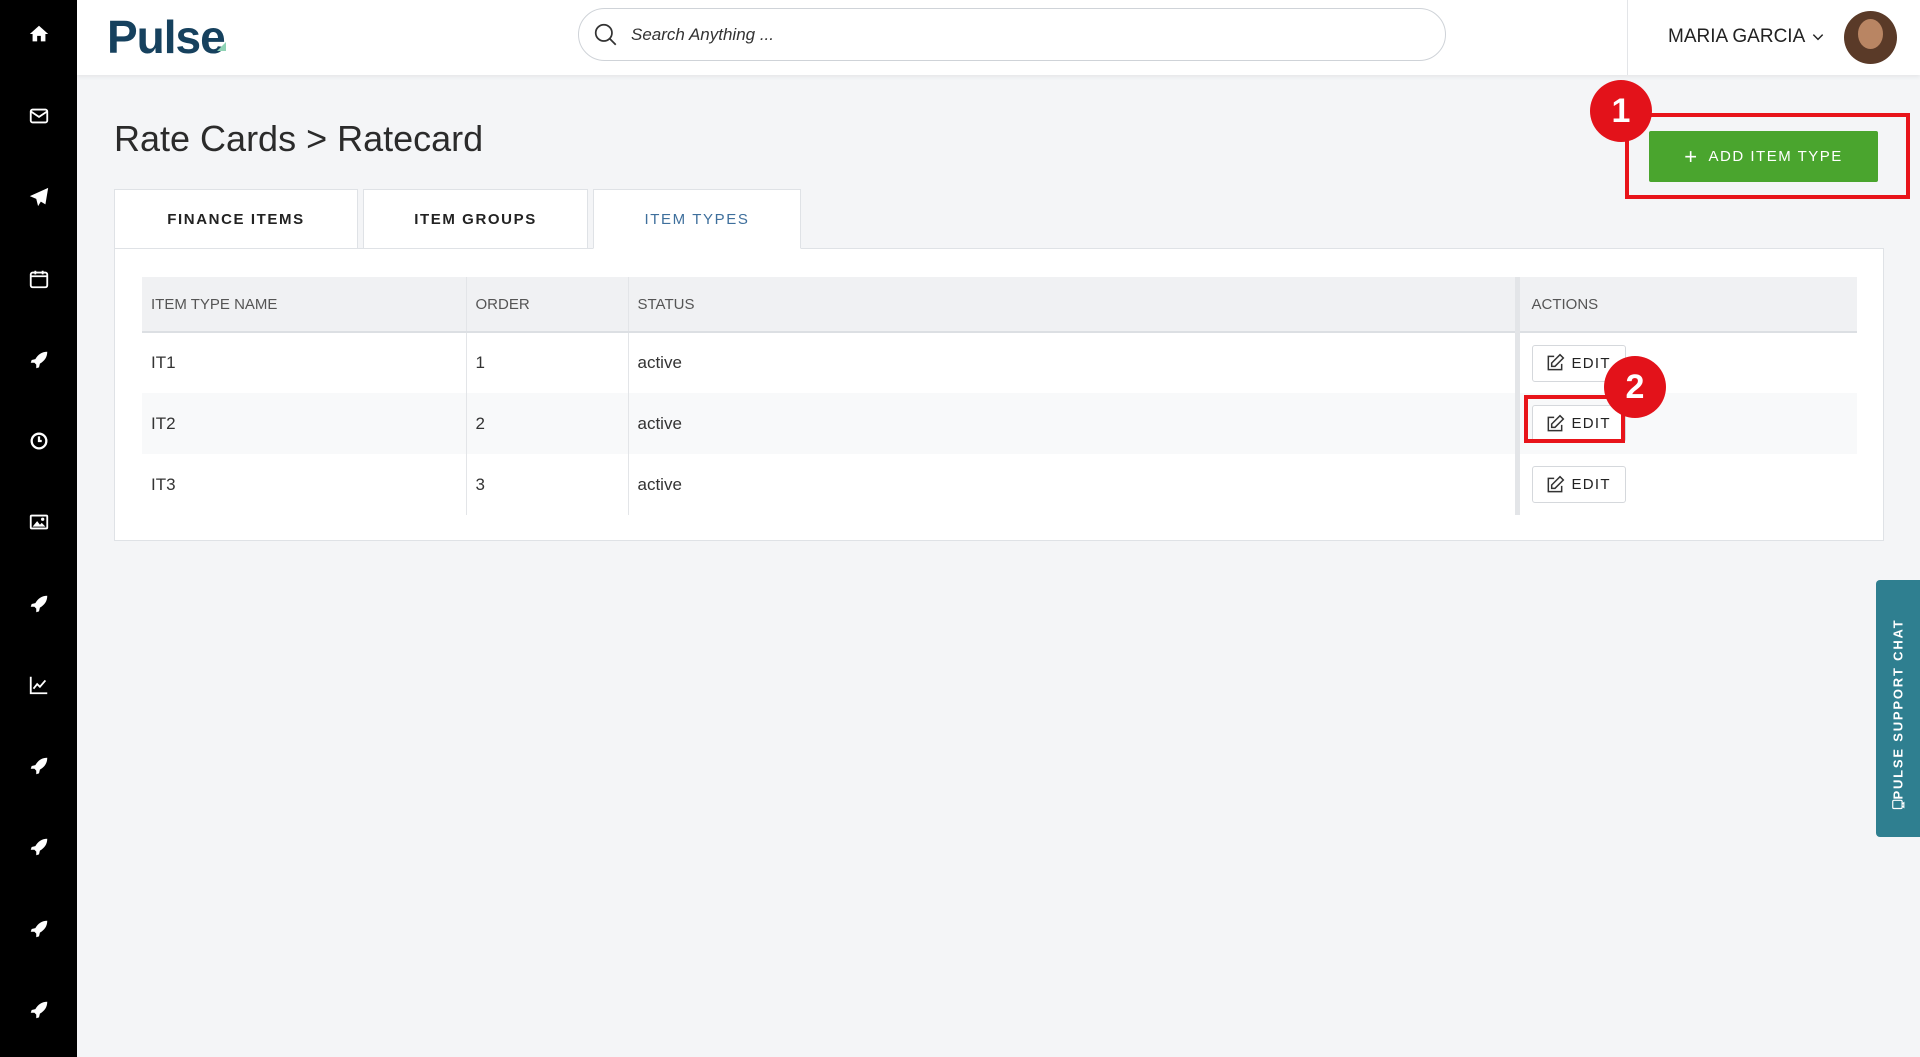  I want to click on chart-icon, so click(38, 685).